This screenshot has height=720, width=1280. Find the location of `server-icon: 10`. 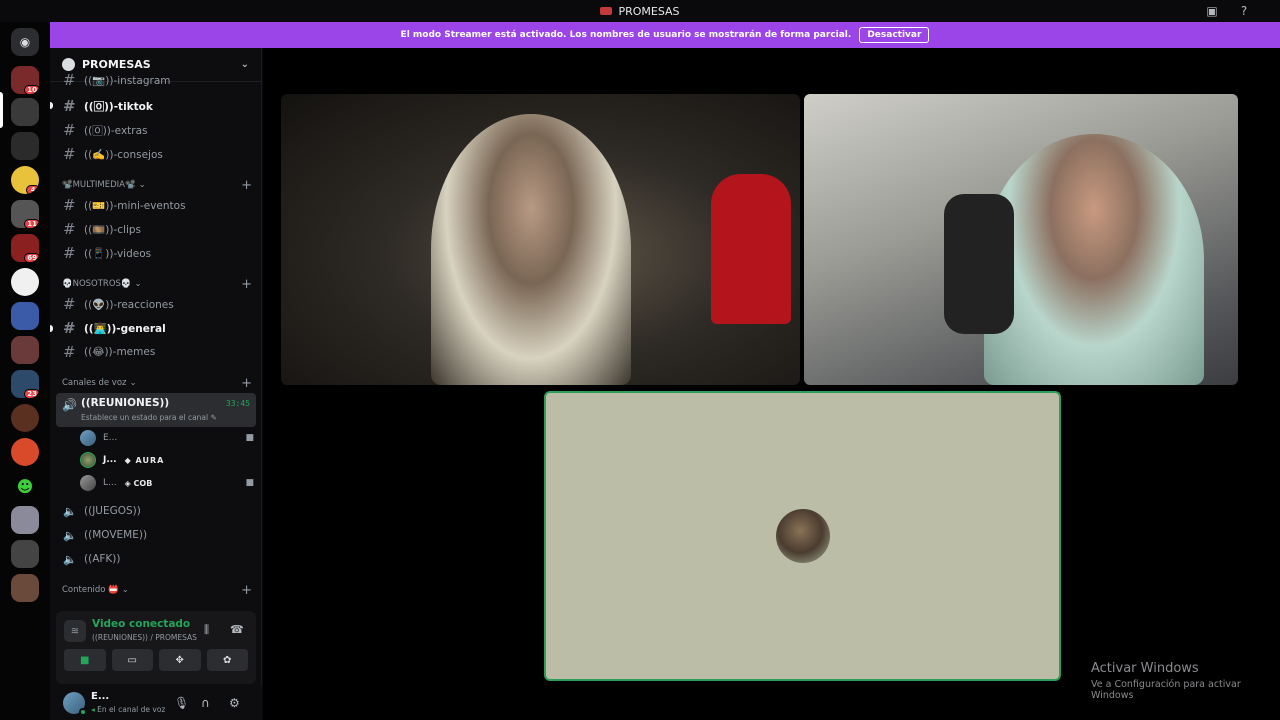

server-icon: 10 is located at coordinates (25, 80).